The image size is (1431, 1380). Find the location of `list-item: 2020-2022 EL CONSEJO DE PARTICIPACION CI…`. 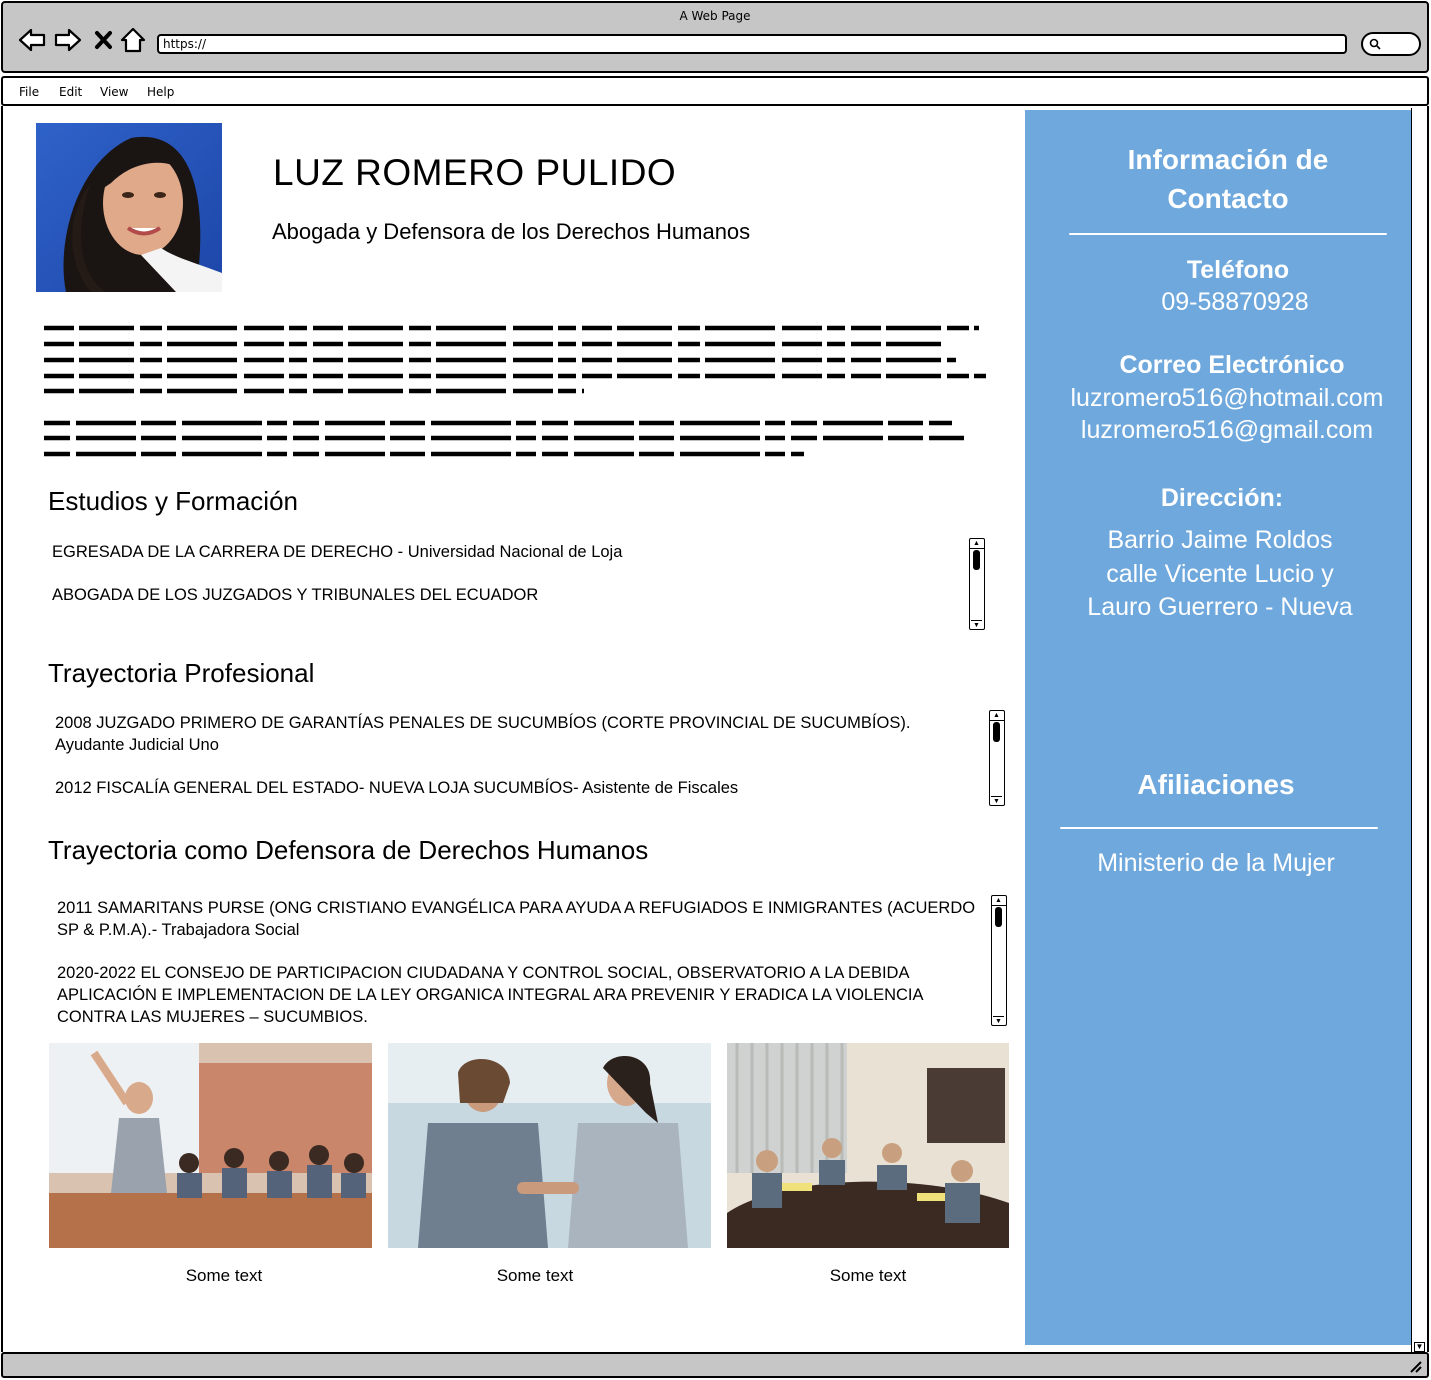

list-item: 2020-2022 EL CONSEJO DE PARTICIPACION CI… is located at coordinates (490, 995).